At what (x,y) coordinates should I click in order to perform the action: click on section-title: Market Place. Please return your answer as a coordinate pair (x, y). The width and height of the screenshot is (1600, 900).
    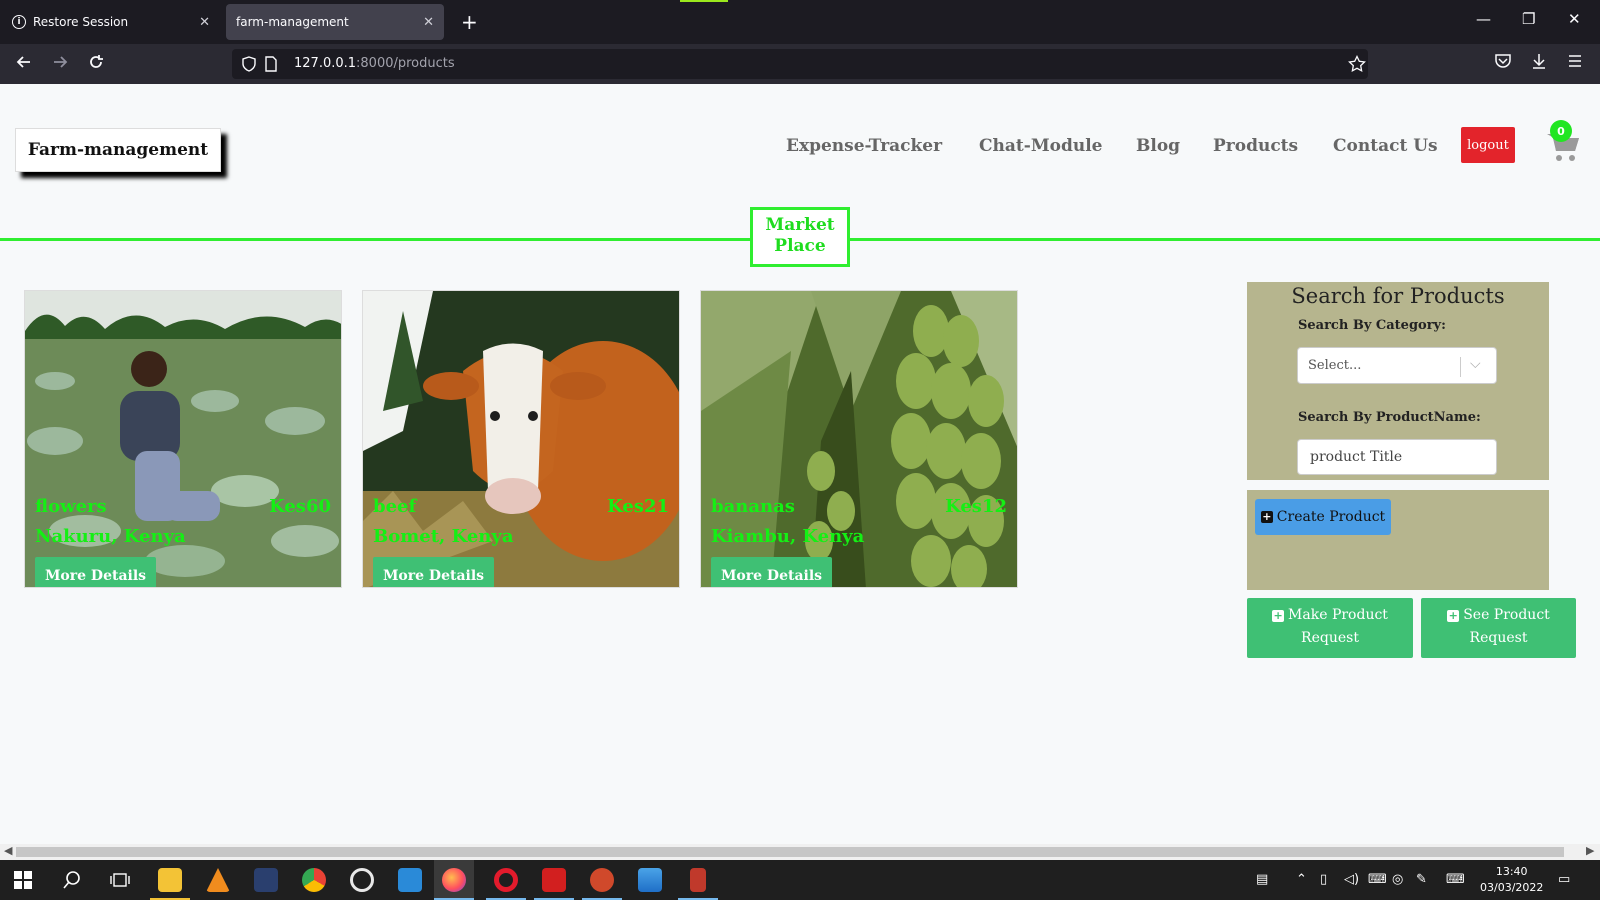
    Looking at the image, I should click on (800, 237).